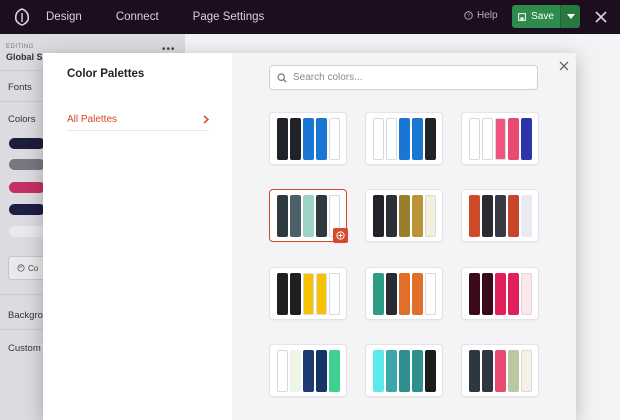 The width and height of the screenshot is (620, 420). I want to click on help-icon: ?, so click(468, 15).